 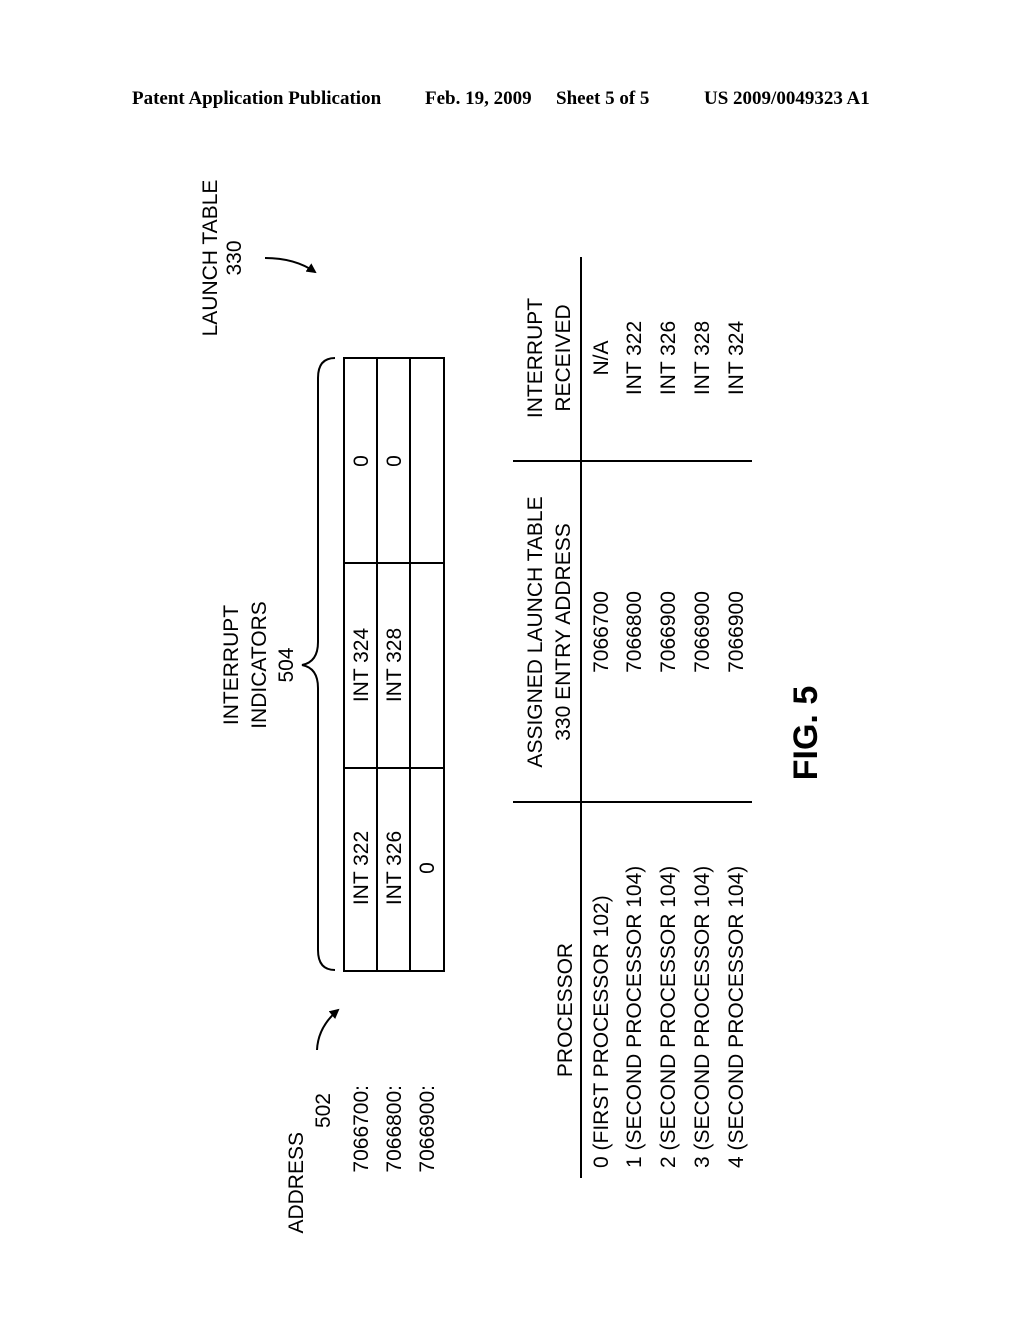 What do you see at coordinates (259, 665) in the screenshot?
I see `indicators-label-line2: INDICATORS` at bounding box center [259, 665].